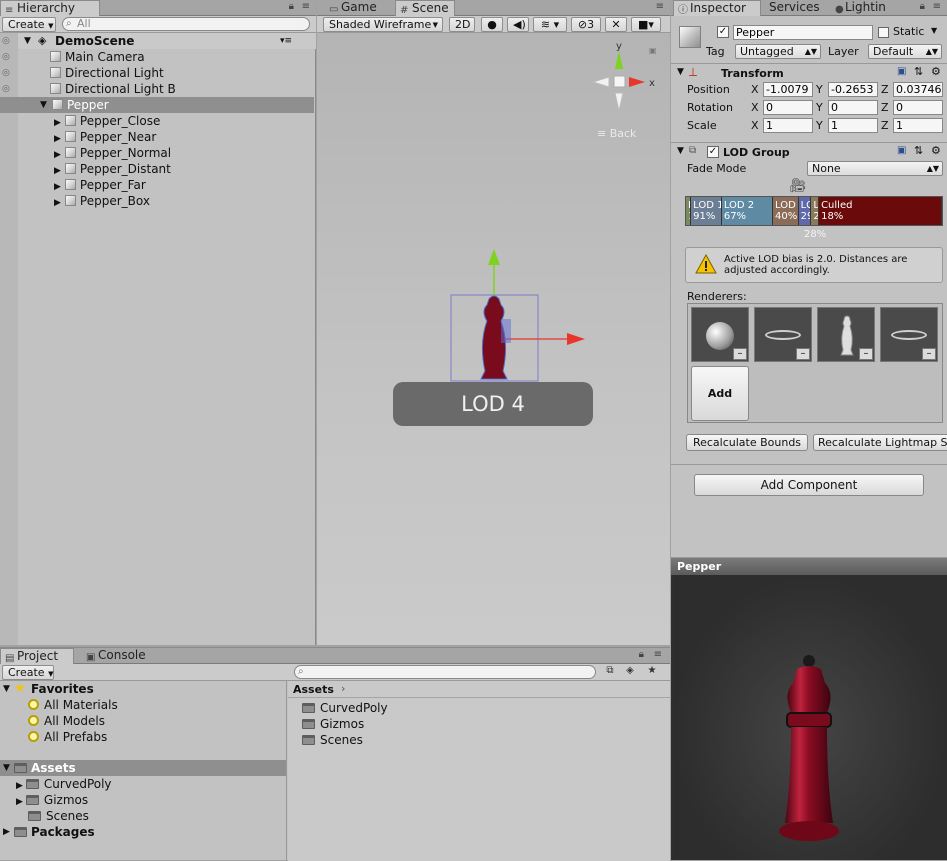 Image resolution: width=947 pixels, height=861 pixels. Describe the element at coordinates (29, 24) in the screenshot. I see `hierarchy-create-button: Create ▼` at that location.